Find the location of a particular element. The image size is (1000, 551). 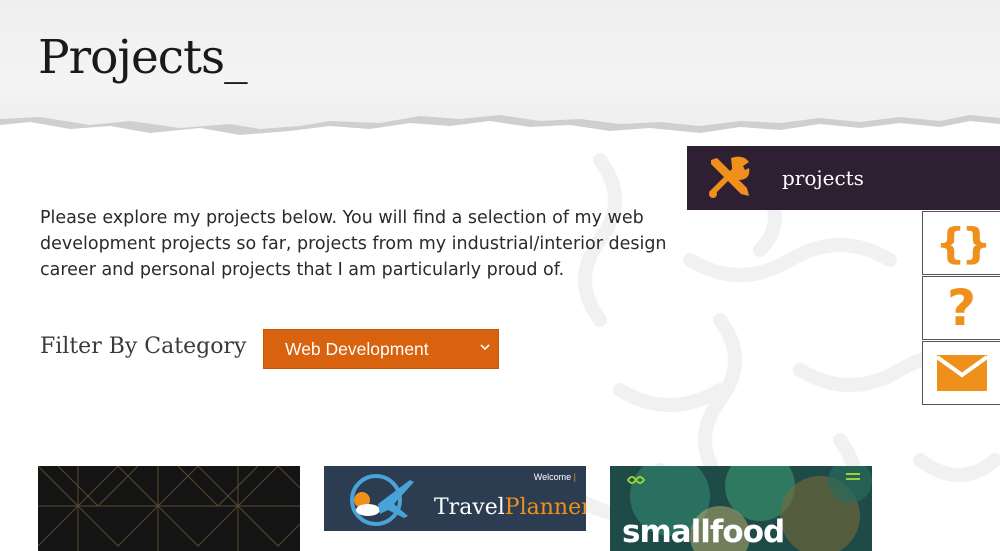

project-card-smallfood: smallfood is located at coordinates (741, 508).